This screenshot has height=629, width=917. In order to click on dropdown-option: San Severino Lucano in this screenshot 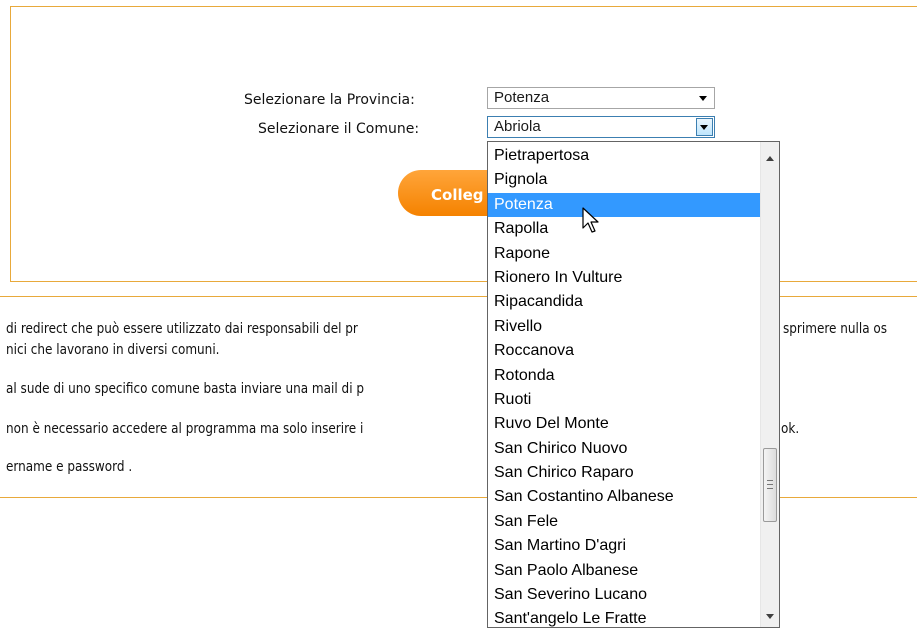, I will do `click(624, 595)`.